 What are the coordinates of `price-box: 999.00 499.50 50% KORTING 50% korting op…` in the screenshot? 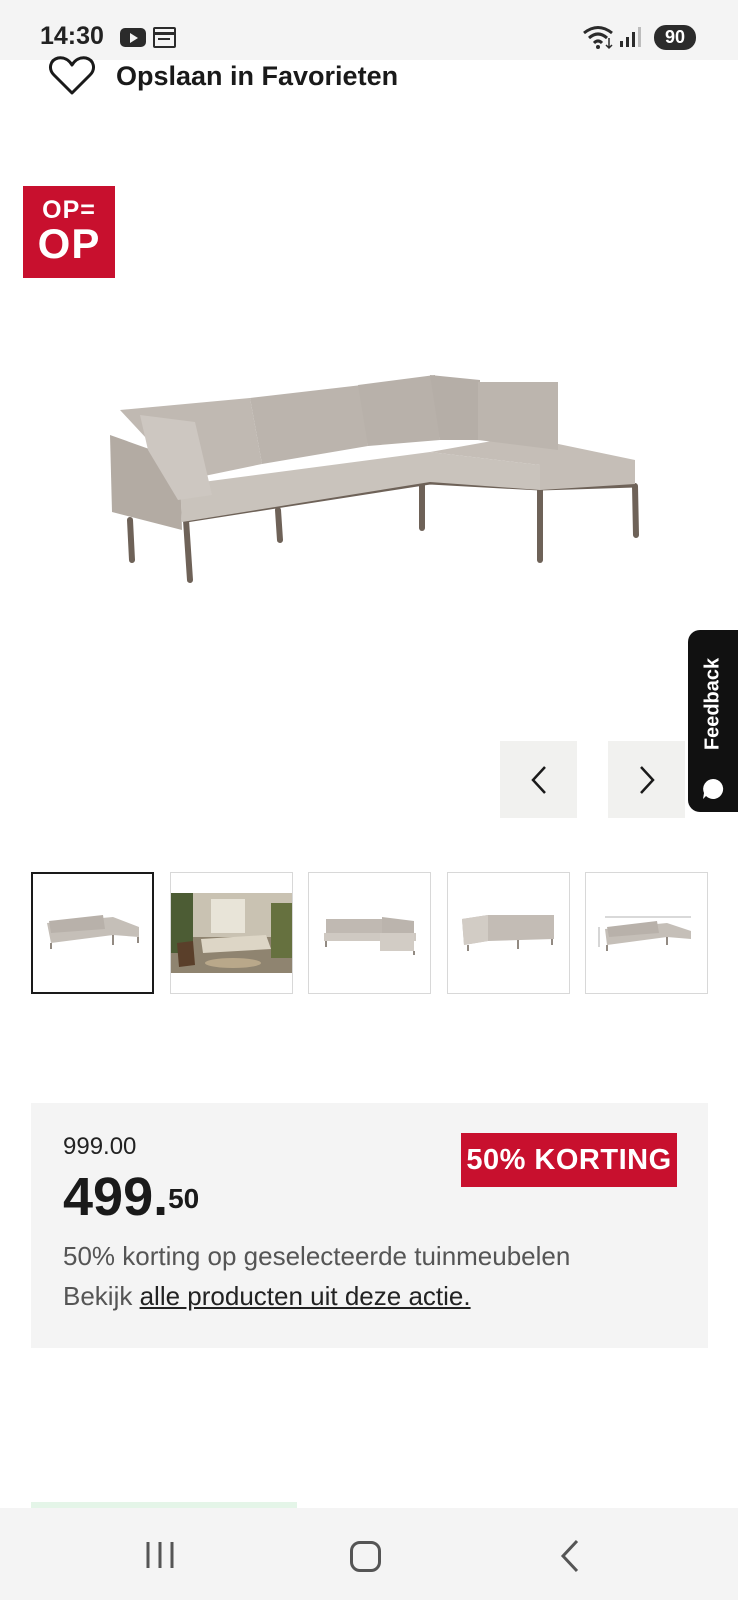 It's located at (369, 1225).